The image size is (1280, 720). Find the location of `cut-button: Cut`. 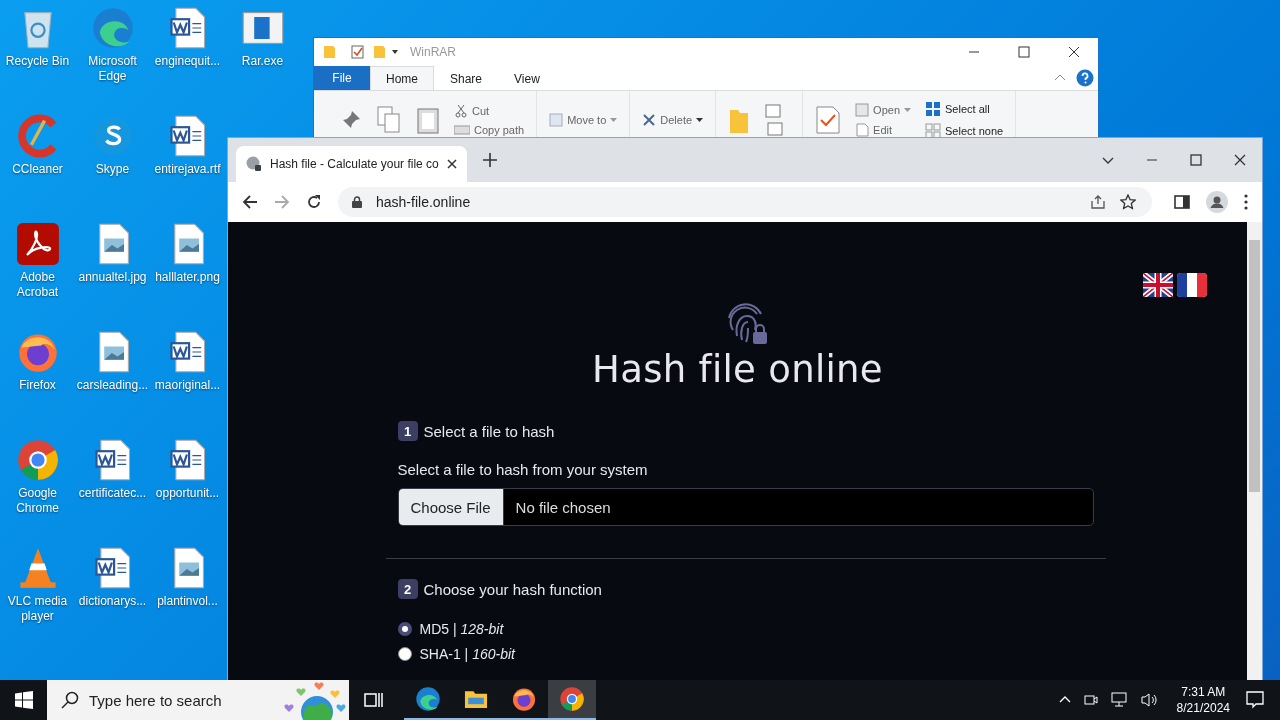

cut-button: Cut is located at coordinates (489, 110).